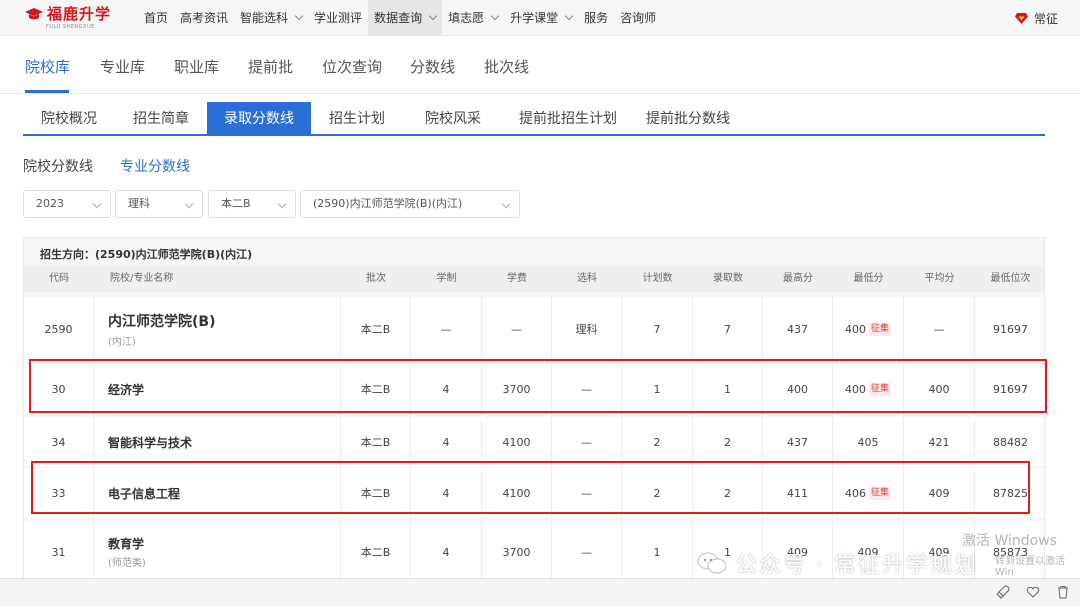 This screenshot has height=606, width=1080. What do you see at coordinates (146, 254) in the screenshot?
I see `enrollment-direction: 招生方向：(2590)内江师范学院(B)(内江)` at bounding box center [146, 254].